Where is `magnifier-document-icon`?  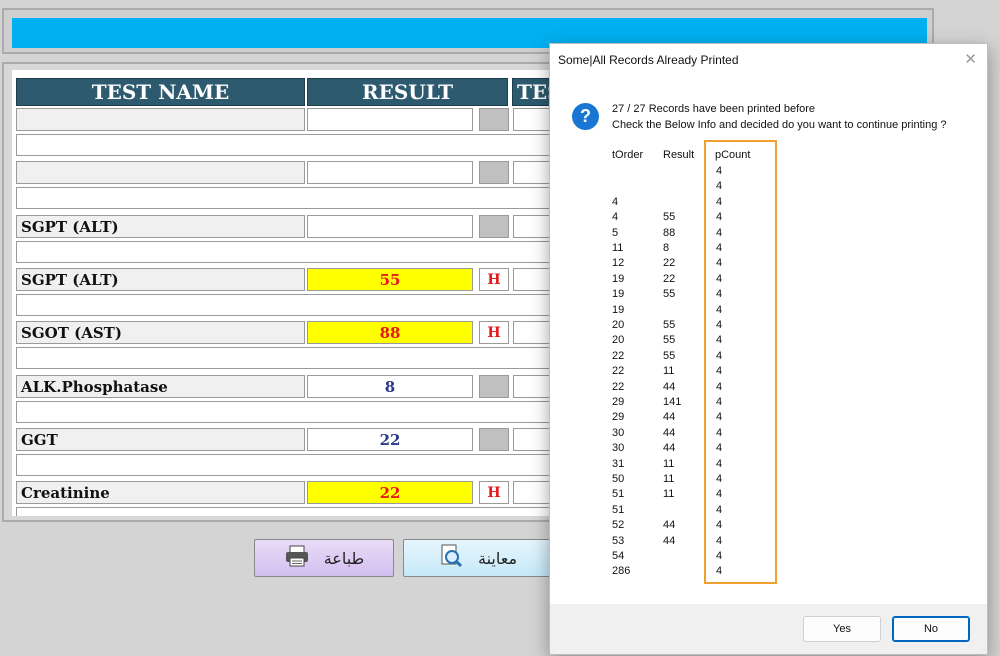
magnifier-document-icon is located at coordinates (451, 558).